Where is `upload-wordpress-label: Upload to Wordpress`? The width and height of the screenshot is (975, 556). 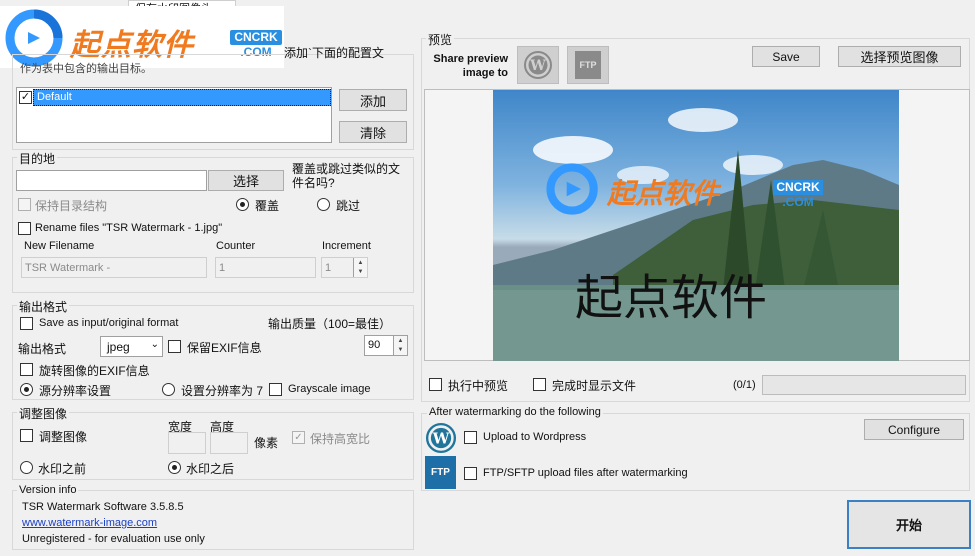
upload-wordpress-label: Upload to Wordpress is located at coordinates (535, 437).